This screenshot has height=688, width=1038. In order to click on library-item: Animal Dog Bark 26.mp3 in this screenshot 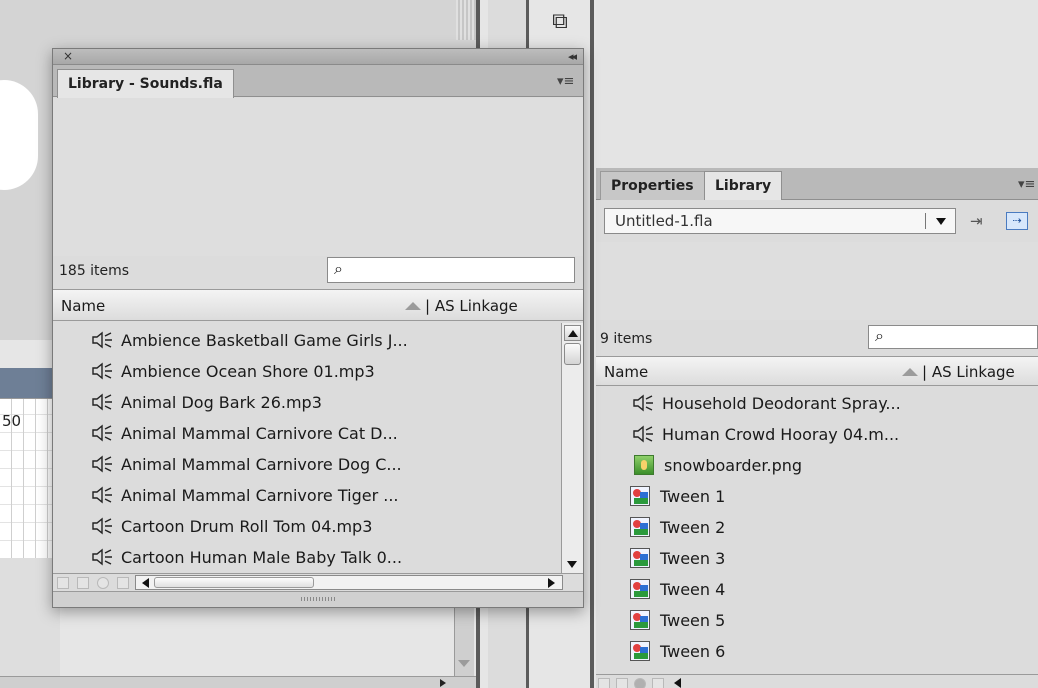, I will do `click(206, 402)`.